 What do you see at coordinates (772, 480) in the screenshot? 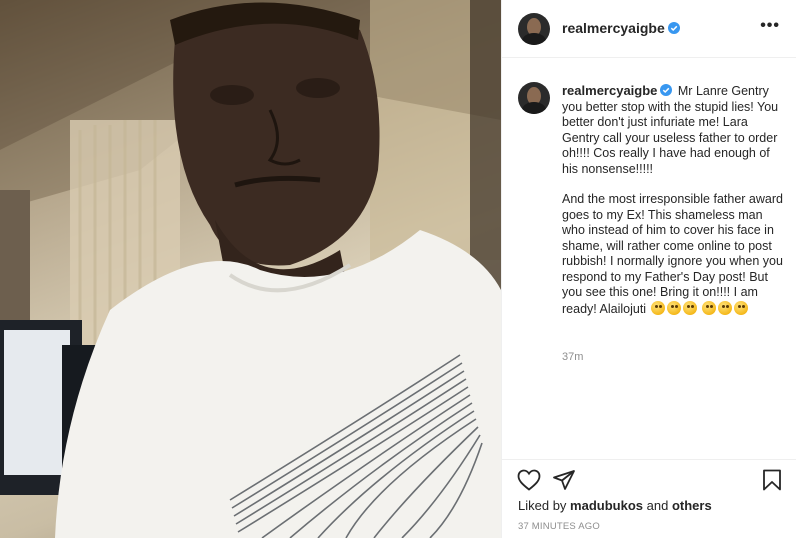
I see `bookmark-icon` at bounding box center [772, 480].